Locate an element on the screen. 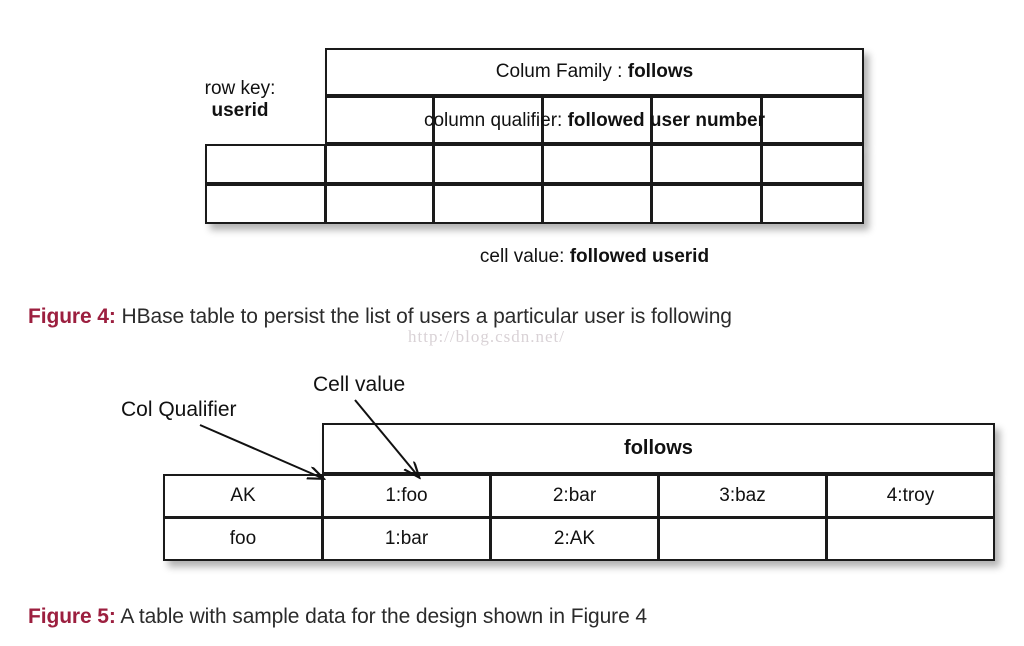  annotation-label-col-qualifier: Col Qualifier is located at coordinates (179, 409).